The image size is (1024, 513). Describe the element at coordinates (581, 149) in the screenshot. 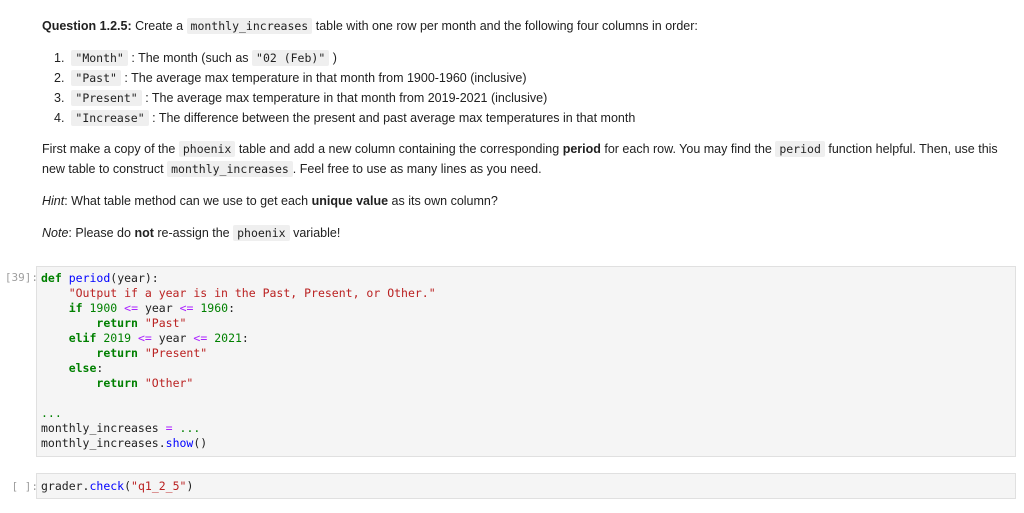

I see `bold-period: period` at that location.